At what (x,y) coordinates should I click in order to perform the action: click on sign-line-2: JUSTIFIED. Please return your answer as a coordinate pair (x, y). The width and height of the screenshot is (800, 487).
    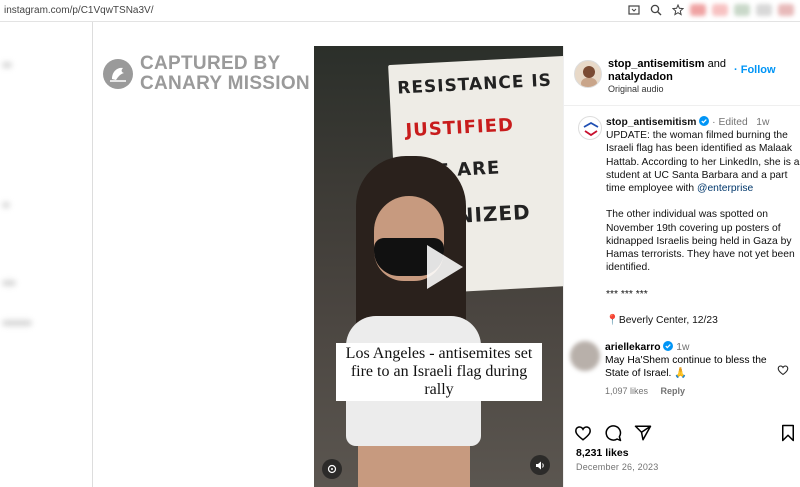
    Looking at the image, I should click on (460, 128).